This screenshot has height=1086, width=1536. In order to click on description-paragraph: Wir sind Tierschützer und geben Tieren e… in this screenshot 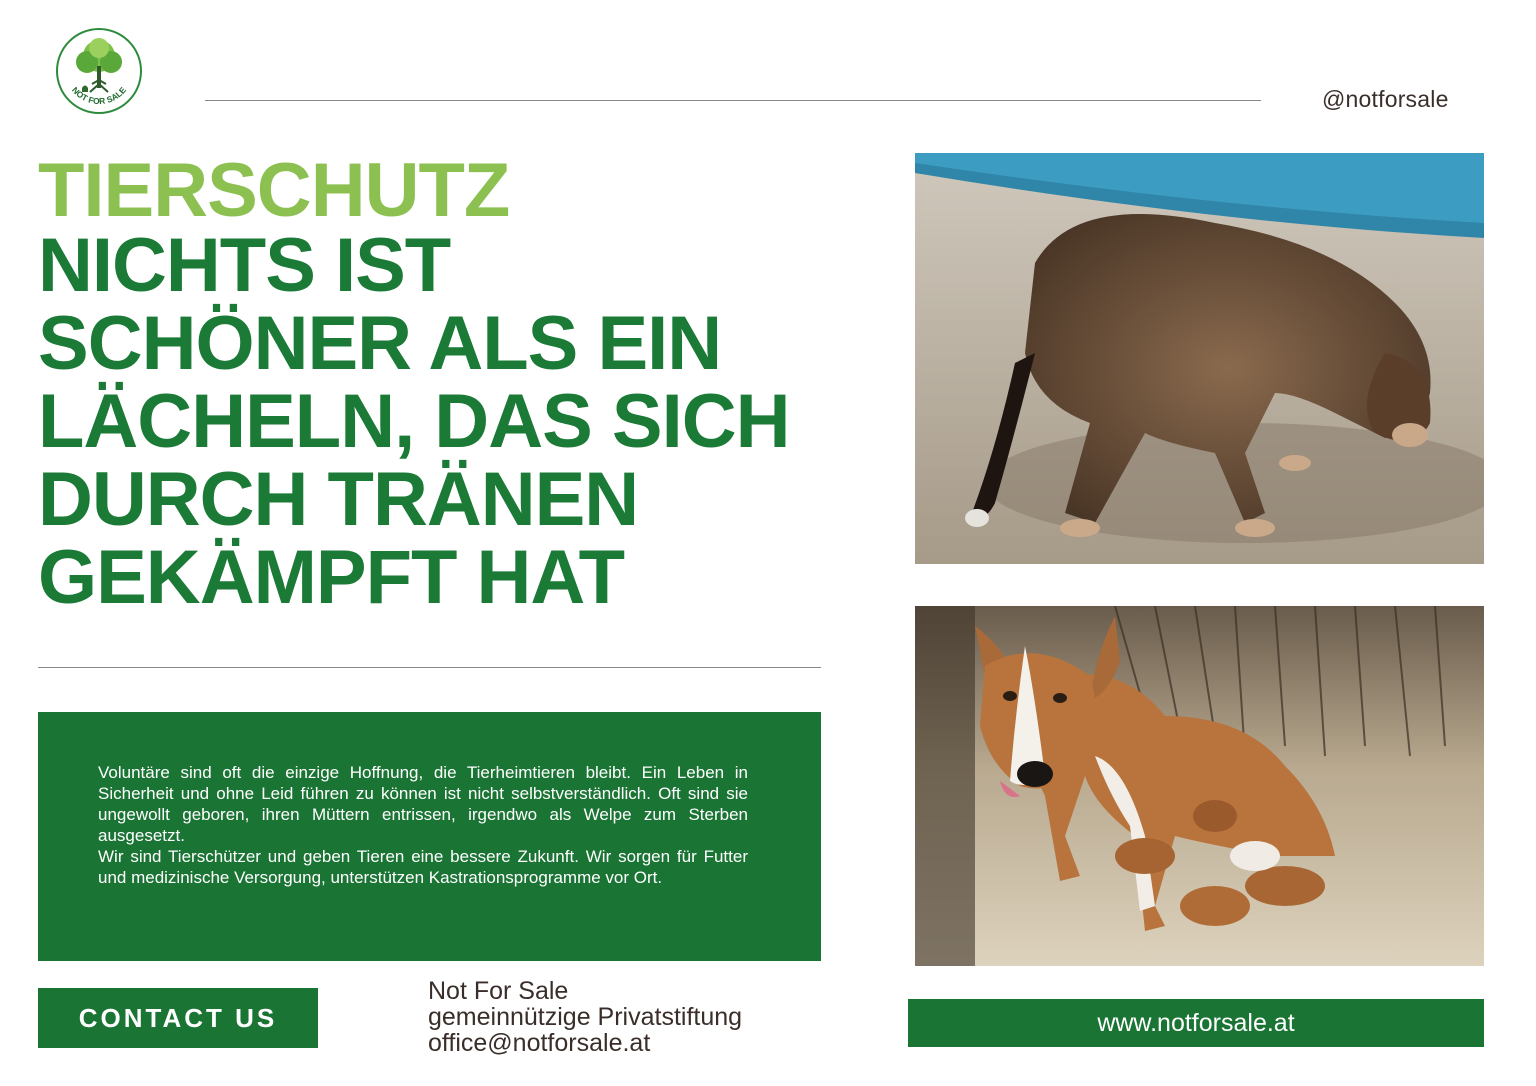, I will do `click(423, 867)`.